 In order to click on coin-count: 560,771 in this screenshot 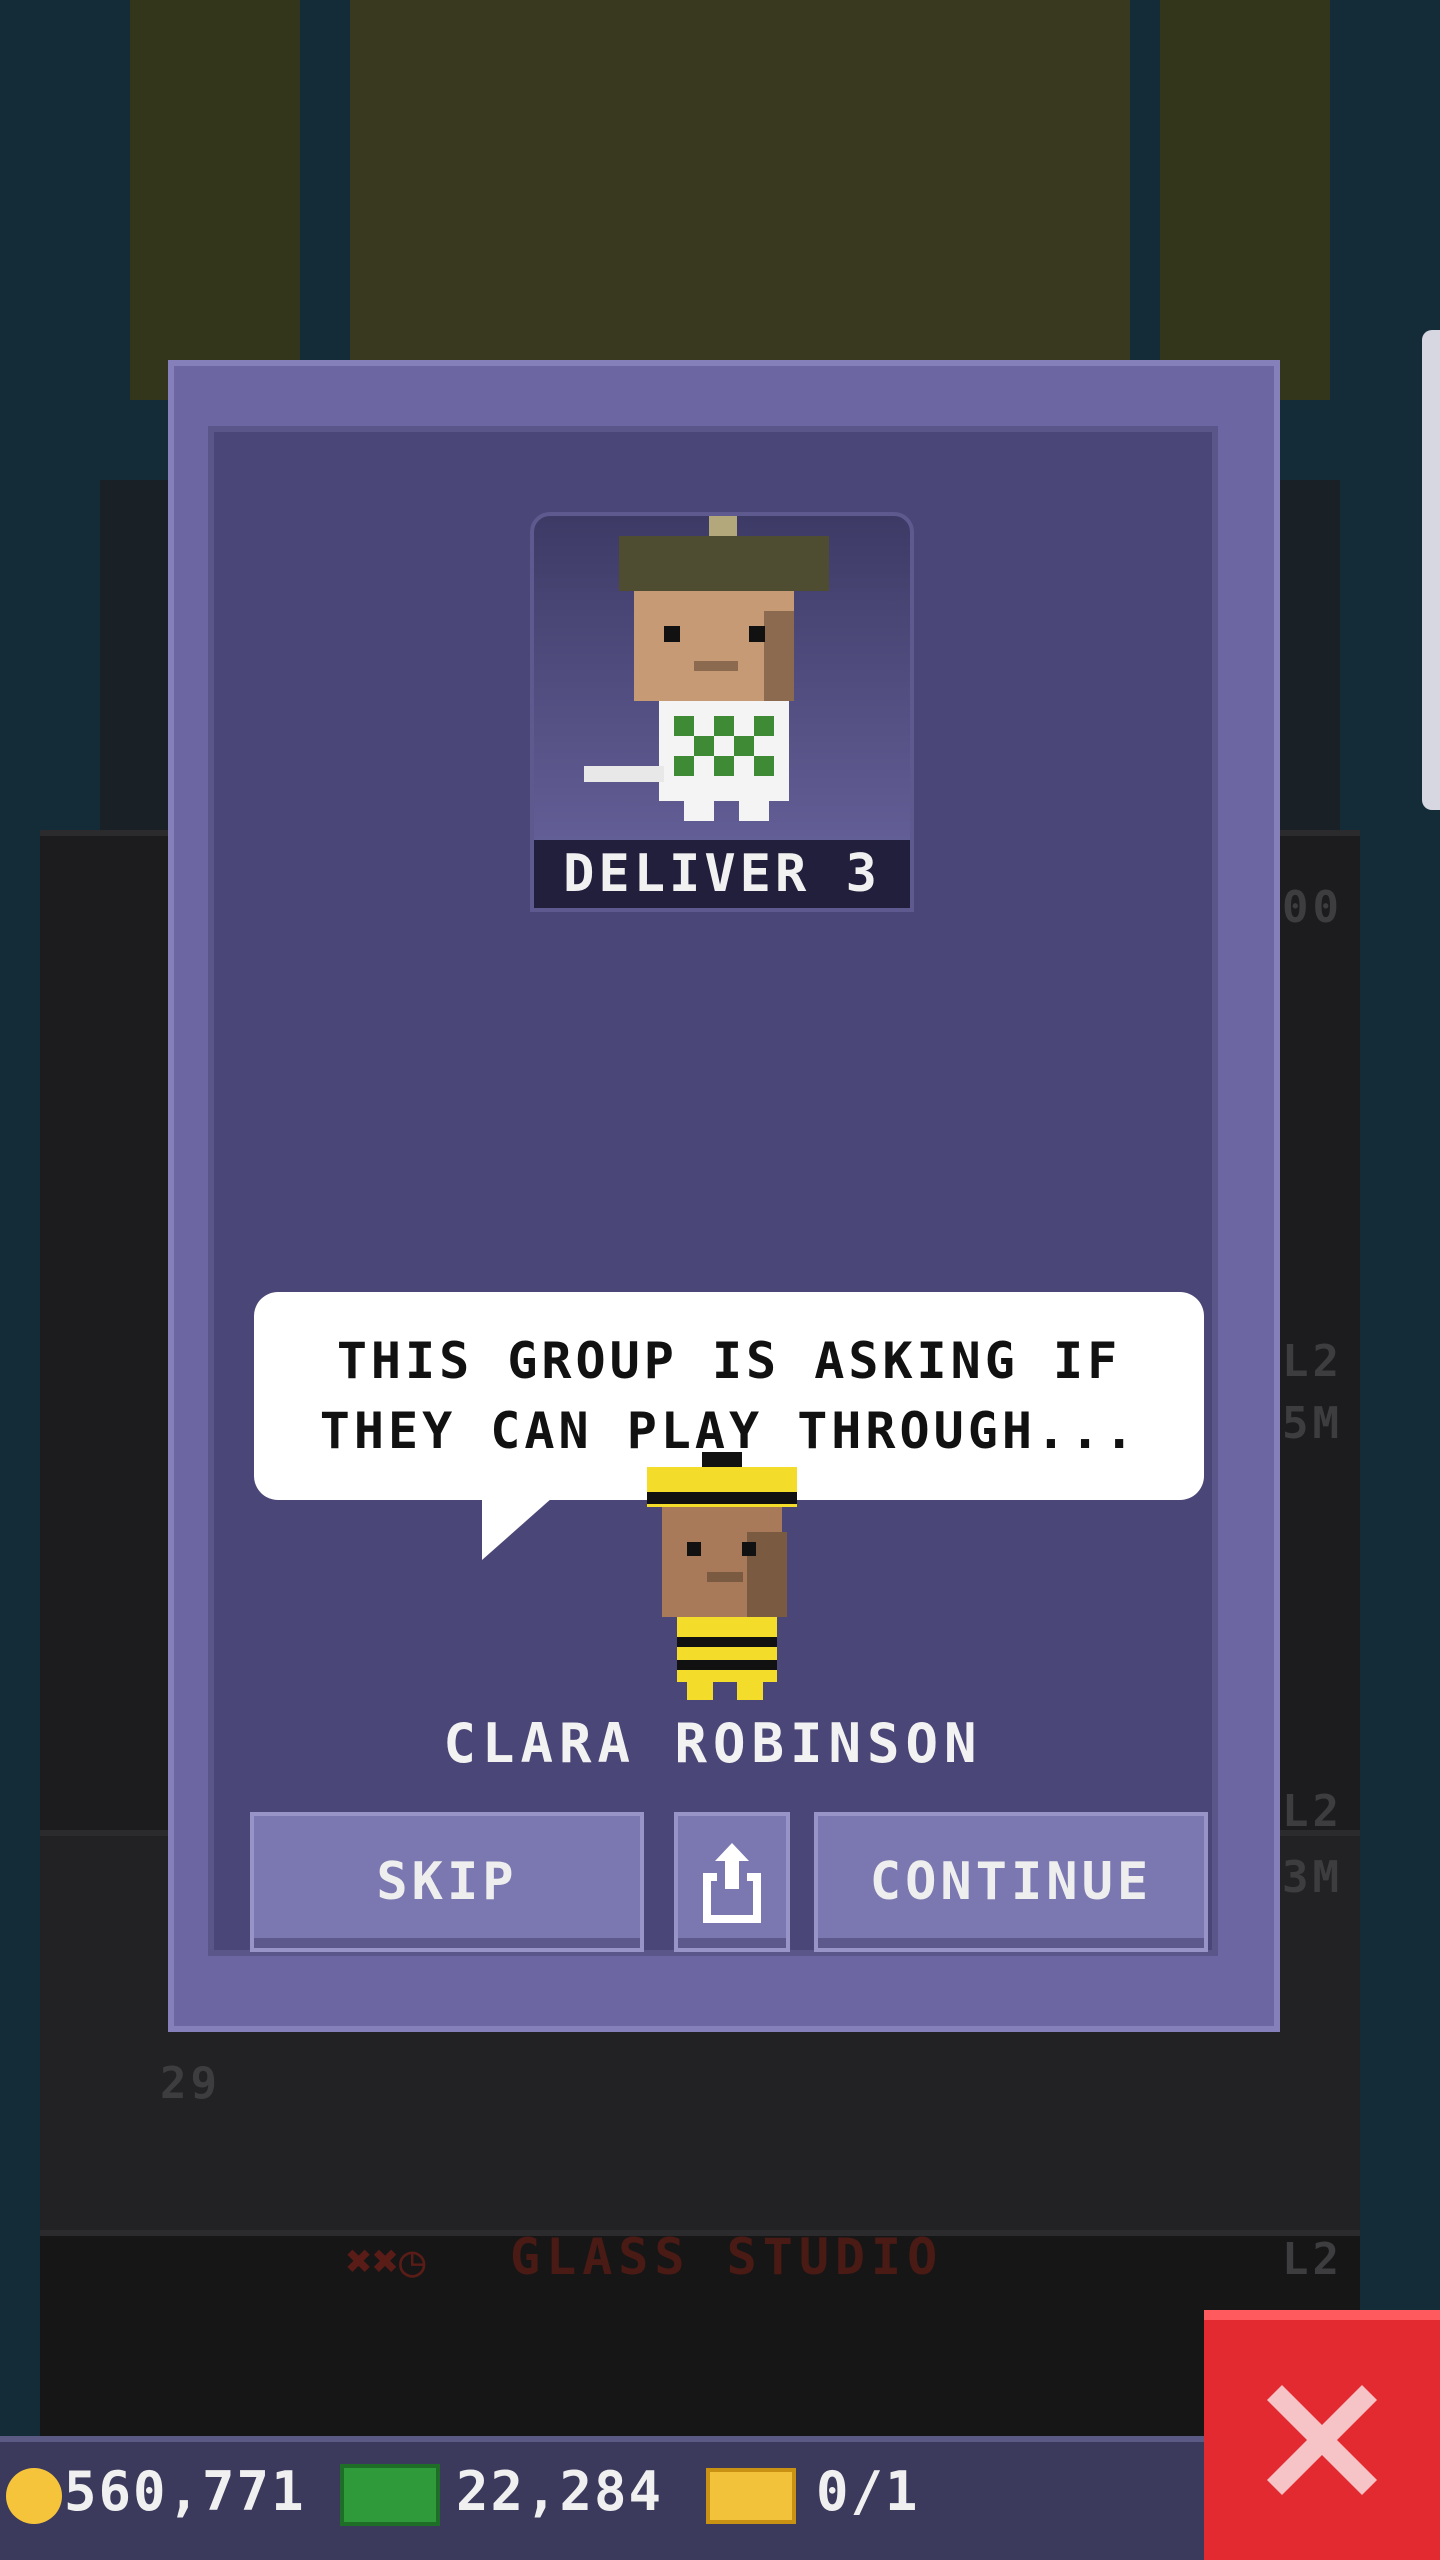, I will do `click(185, 2491)`.